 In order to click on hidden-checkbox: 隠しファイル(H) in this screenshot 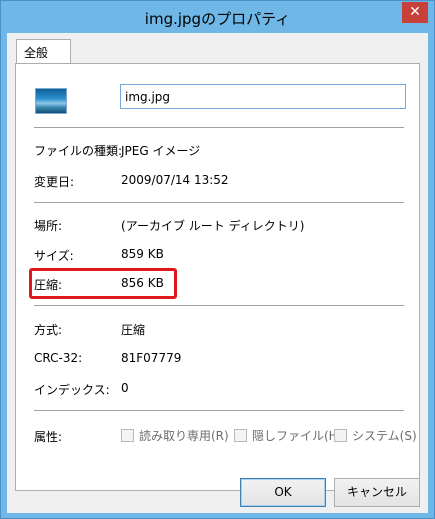, I will do `click(288, 435)`.